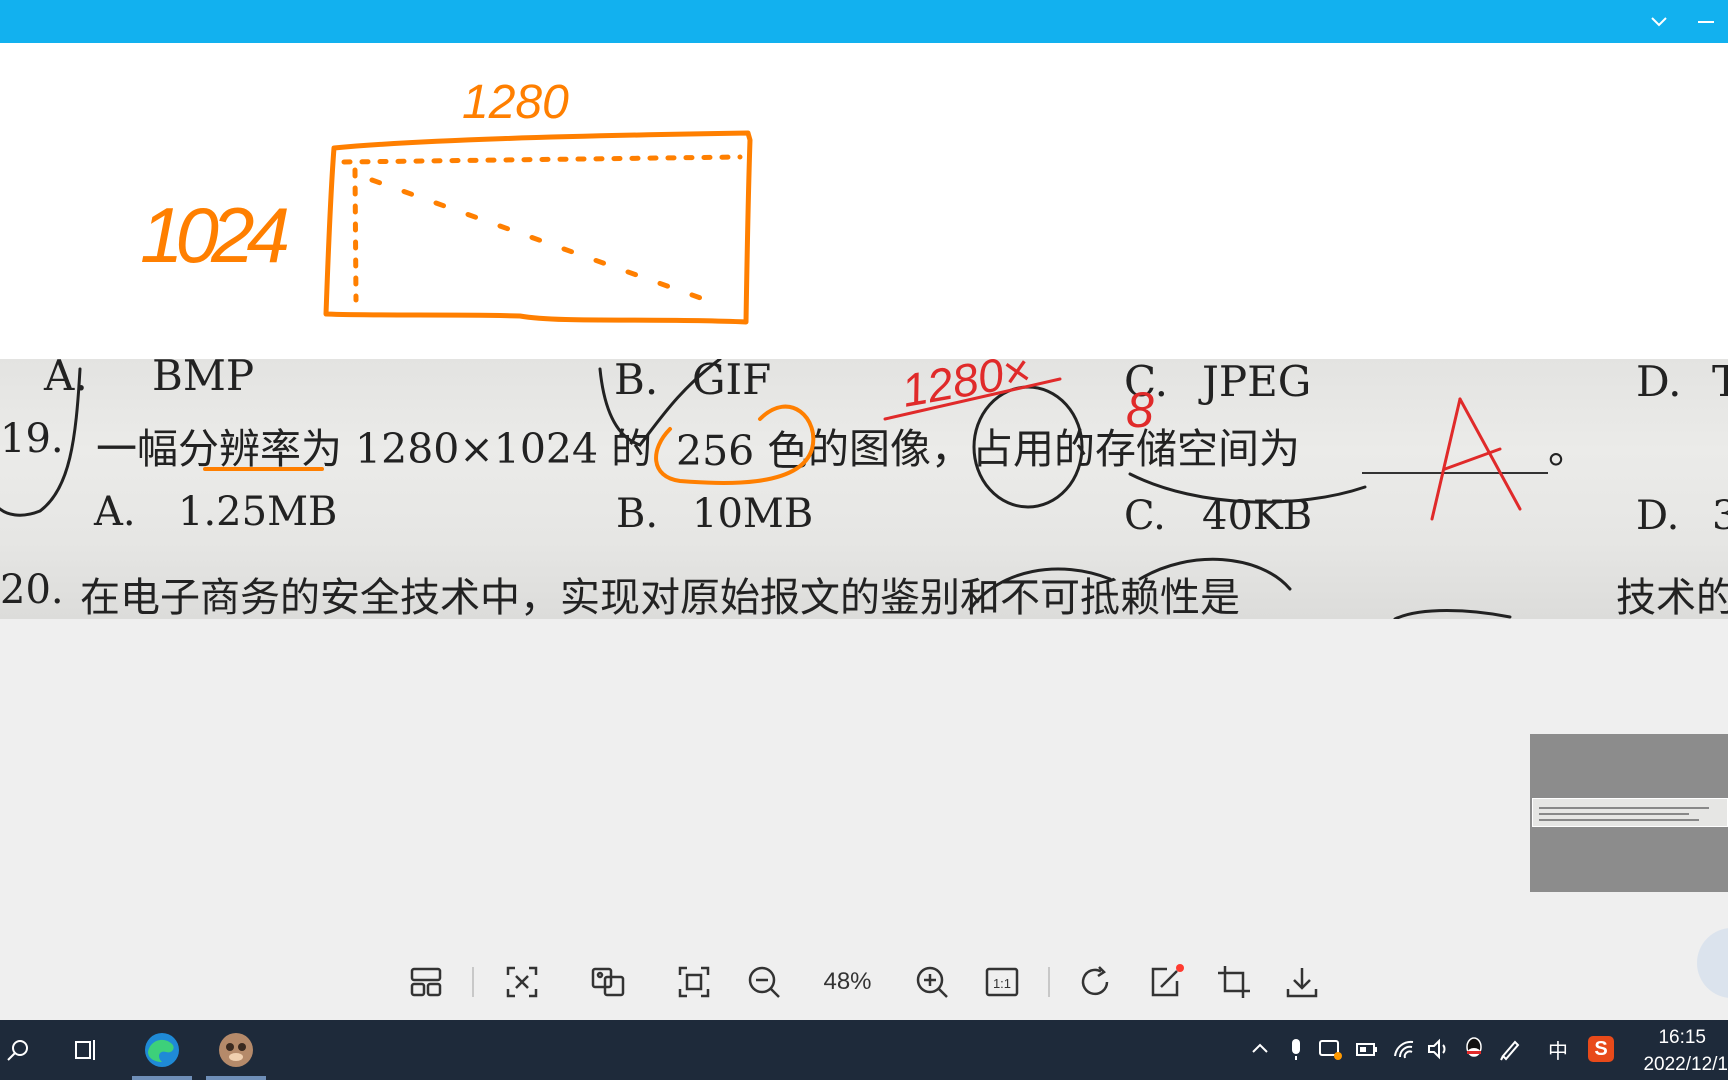 Image resolution: width=1728 pixels, height=1080 pixels. I want to click on clock-date: 2022/12/1, so click(1685, 1064).